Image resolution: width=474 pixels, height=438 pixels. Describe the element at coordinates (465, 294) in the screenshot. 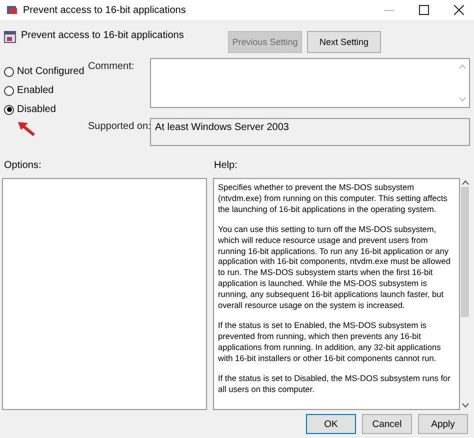

I see `scrollbar` at that location.